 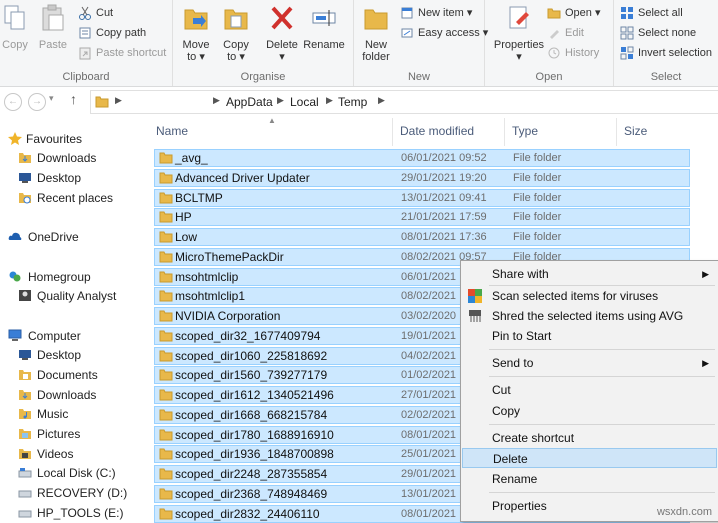 I want to click on menu-item-delete: Delete, so click(x=589, y=458).